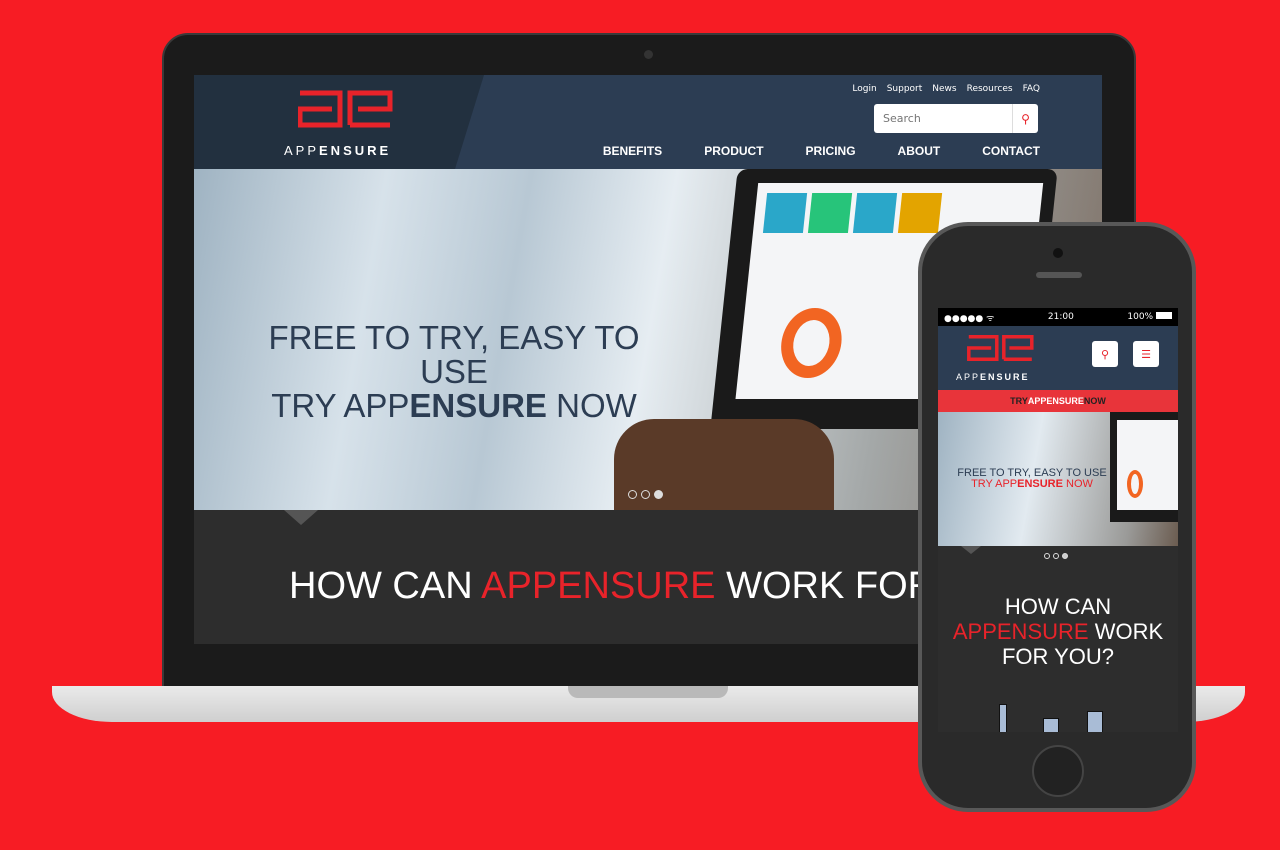  What do you see at coordinates (632, 151) in the screenshot?
I see `nav-benefits: BENEFITS` at bounding box center [632, 151].